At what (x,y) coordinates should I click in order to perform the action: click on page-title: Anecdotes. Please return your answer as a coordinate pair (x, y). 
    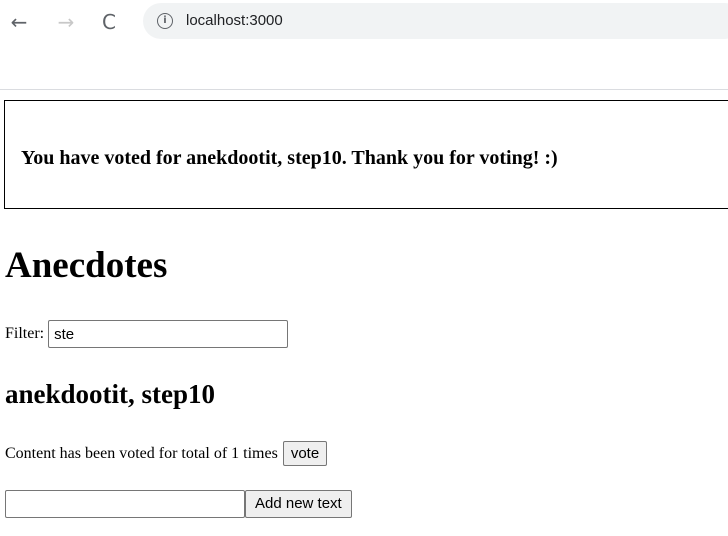
    Looking at the image, I should click on (86, 265).